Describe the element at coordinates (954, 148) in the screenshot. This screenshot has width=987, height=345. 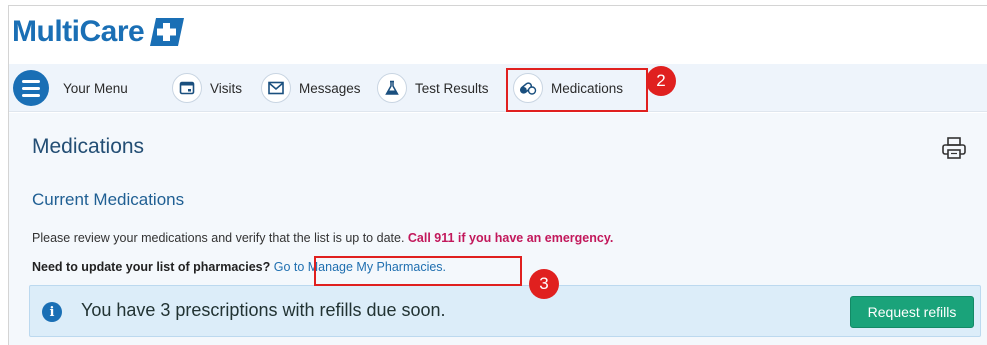
I see `printer-icon` at that location.